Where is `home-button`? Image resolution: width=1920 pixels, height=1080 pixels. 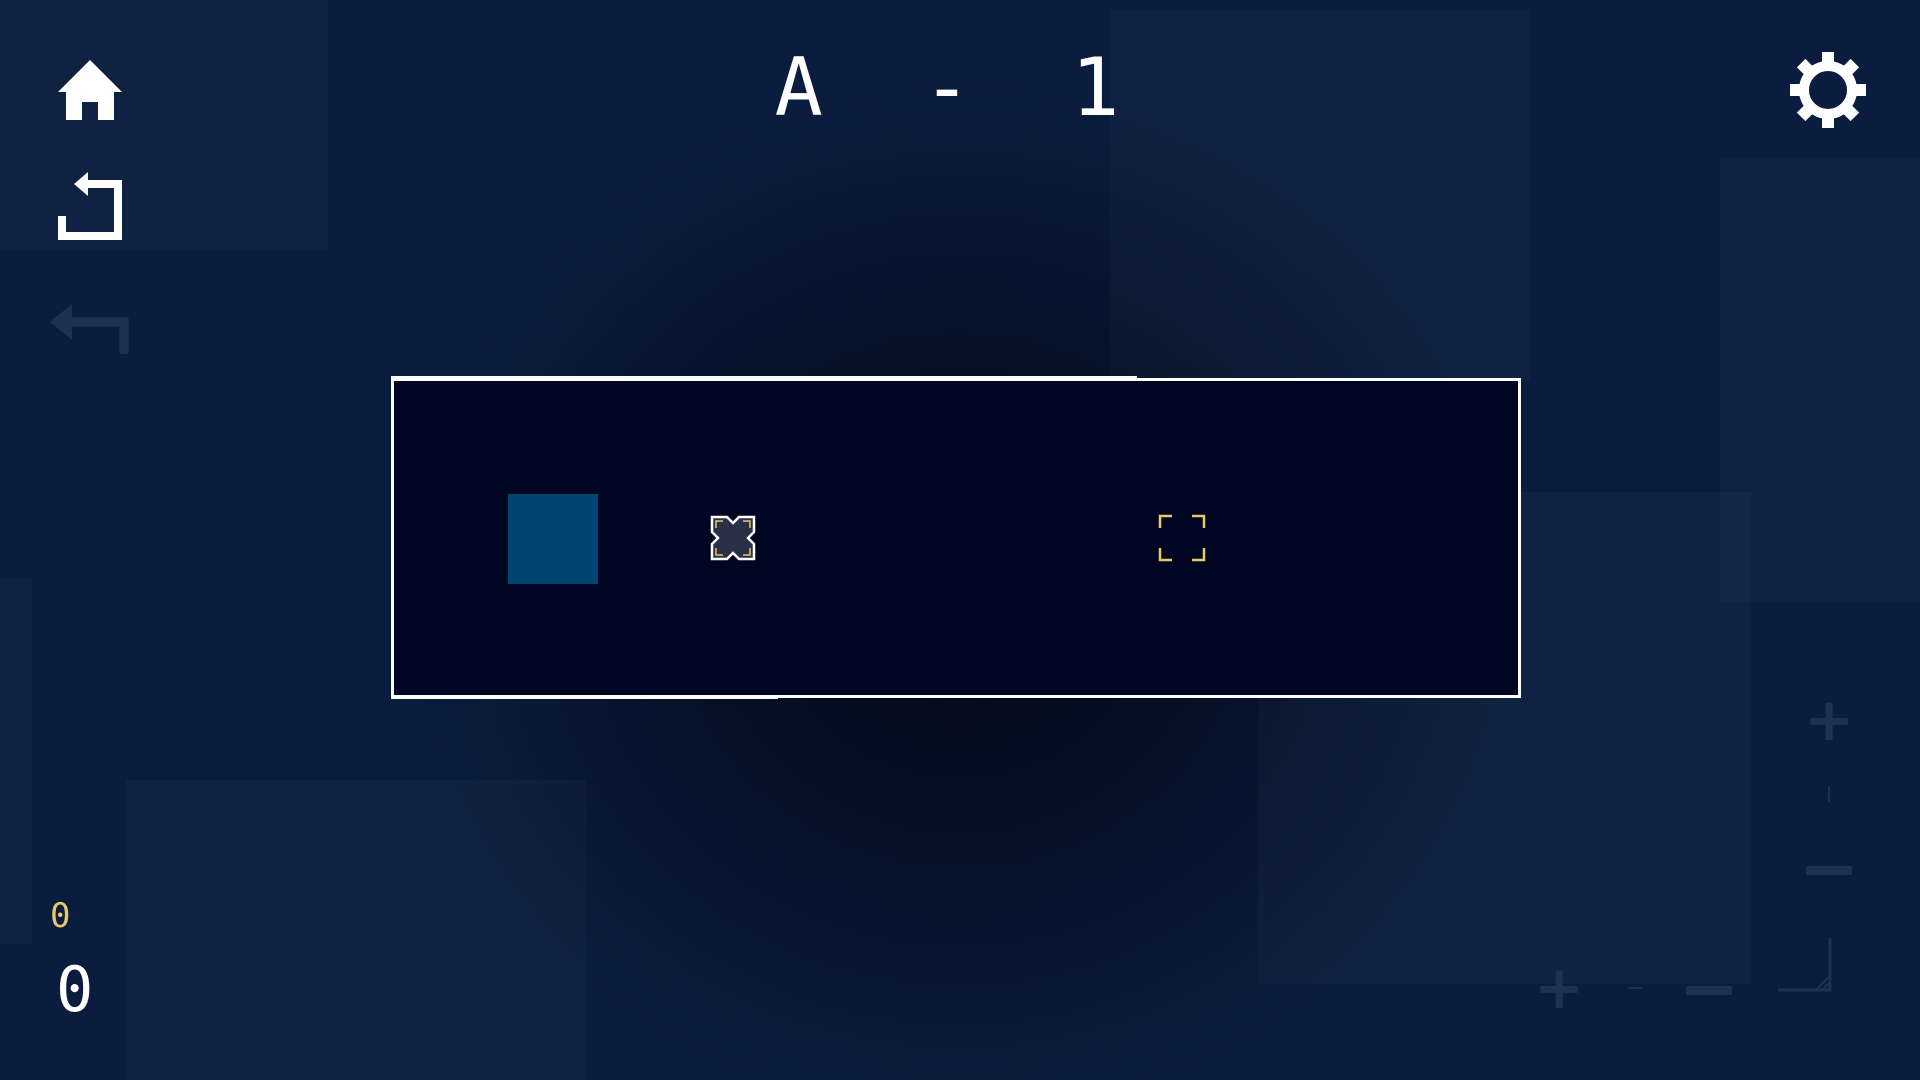
home-button is located at coordinates (90, 90).